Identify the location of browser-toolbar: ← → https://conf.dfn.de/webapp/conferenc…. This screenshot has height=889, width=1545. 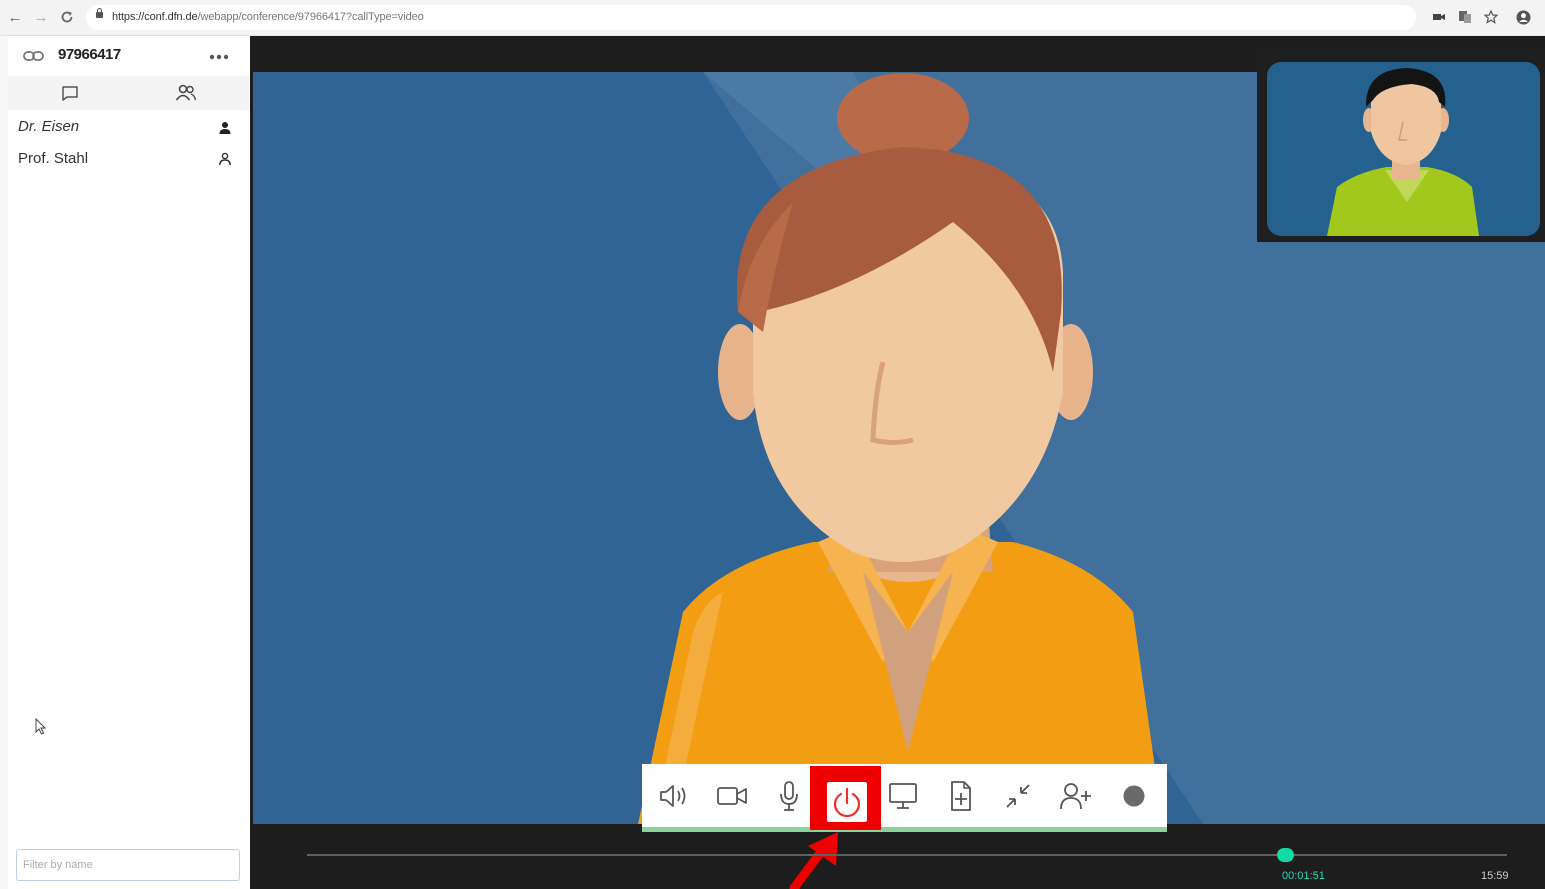
(772, 18).